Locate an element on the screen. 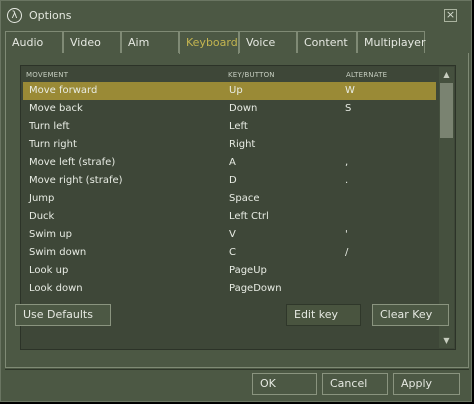 Image resolution: width=474 pixels, height=404 pixels. column-header-key: KEY/BUTTON is located at coordinates (251, 75).